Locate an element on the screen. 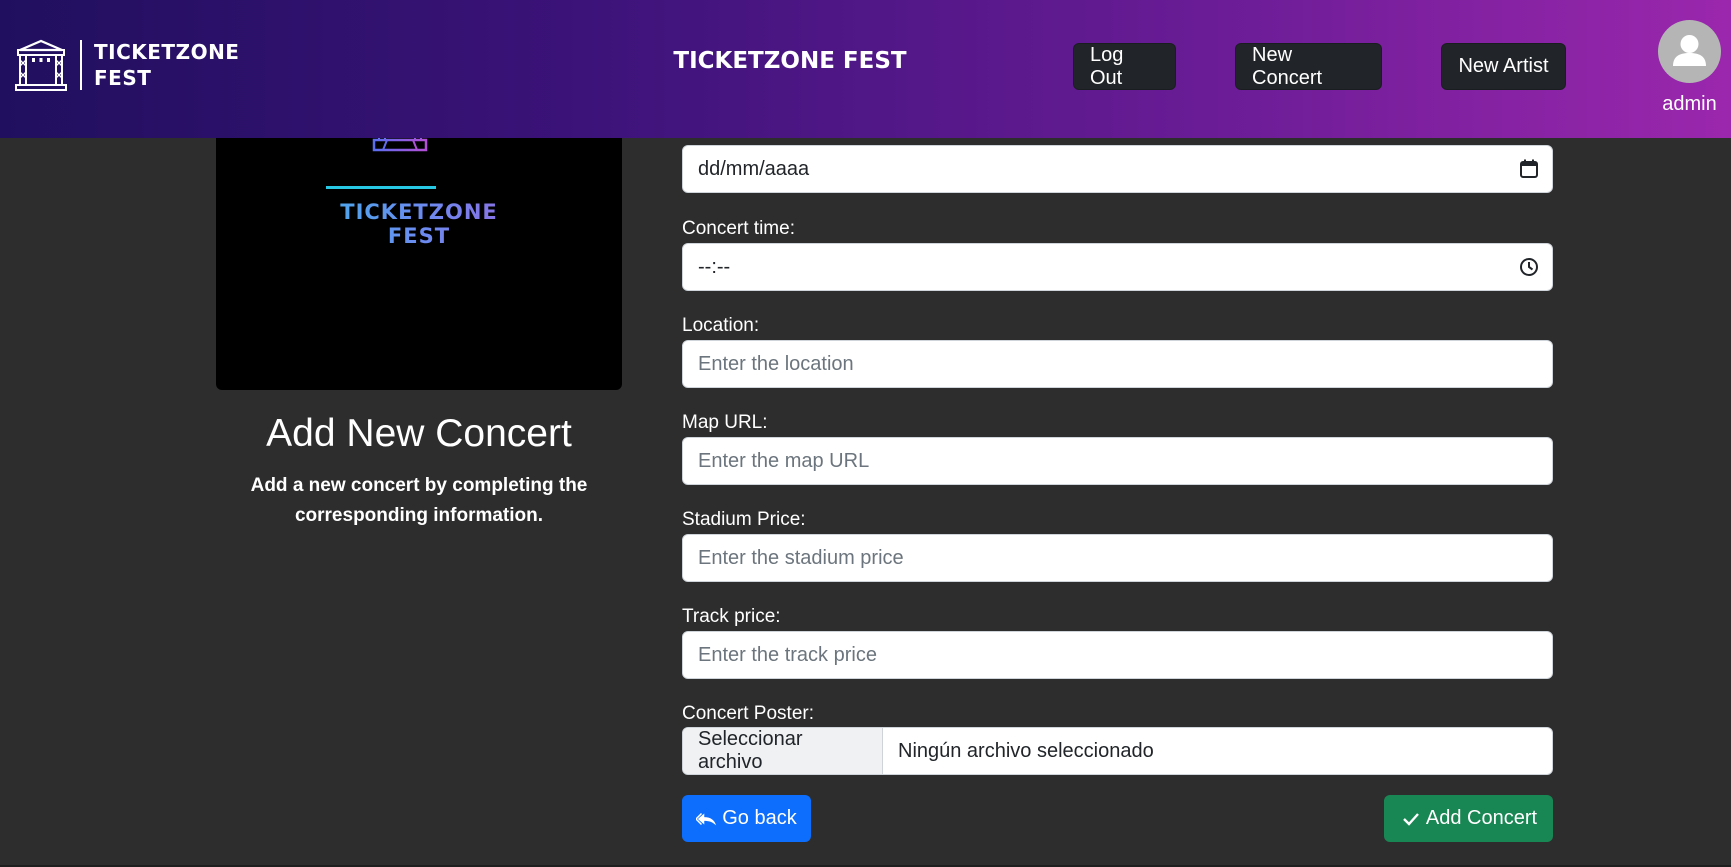  new-artist-button: New Artist is located at coordinates (1503, 66).